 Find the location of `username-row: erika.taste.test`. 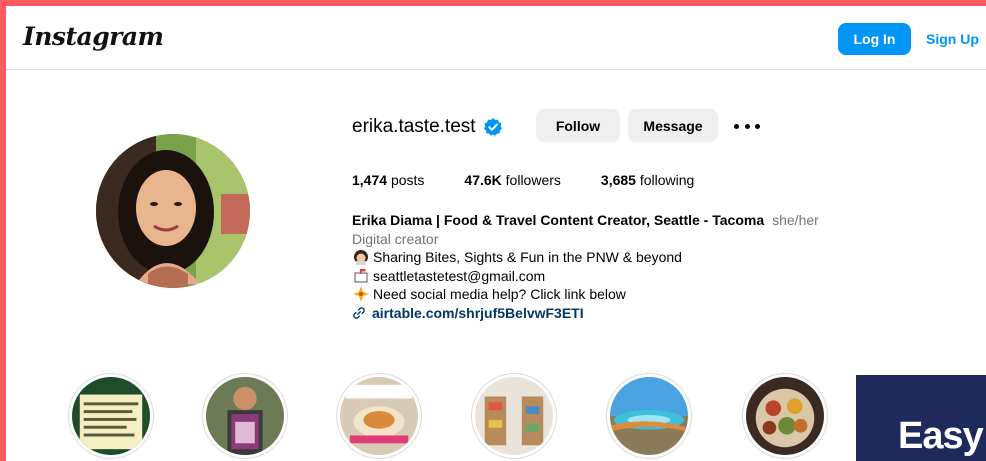

username-row: erika.taste.test is located at coordinates (427, 127).